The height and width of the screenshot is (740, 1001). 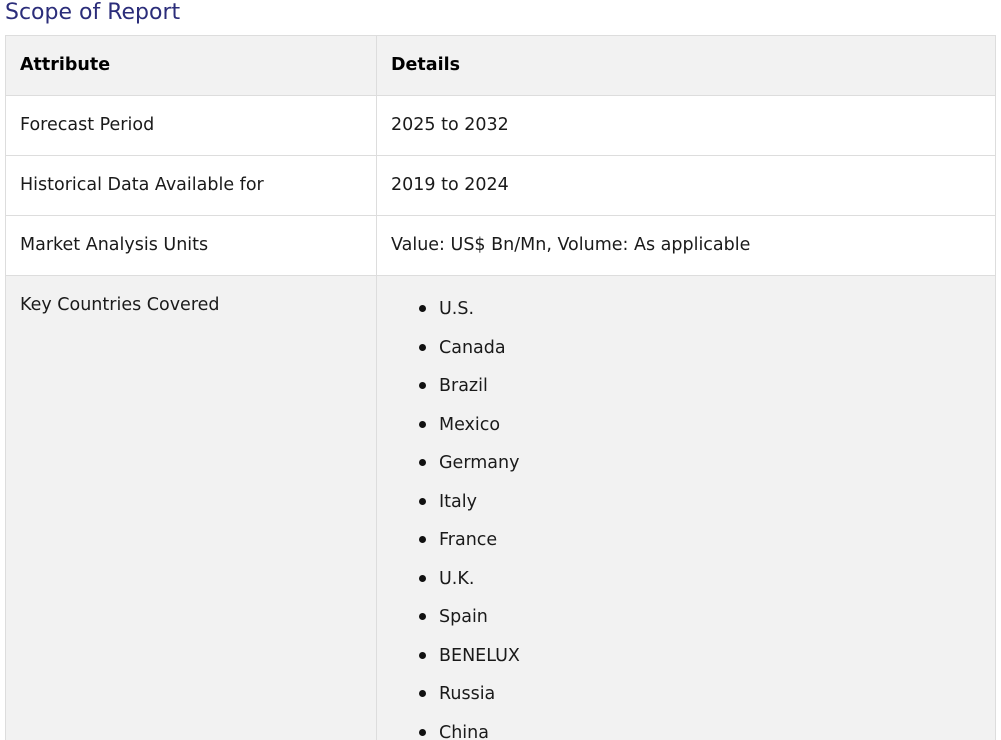 I want to click on row-details: 2025 to 2032, so click(x=686, y=125).